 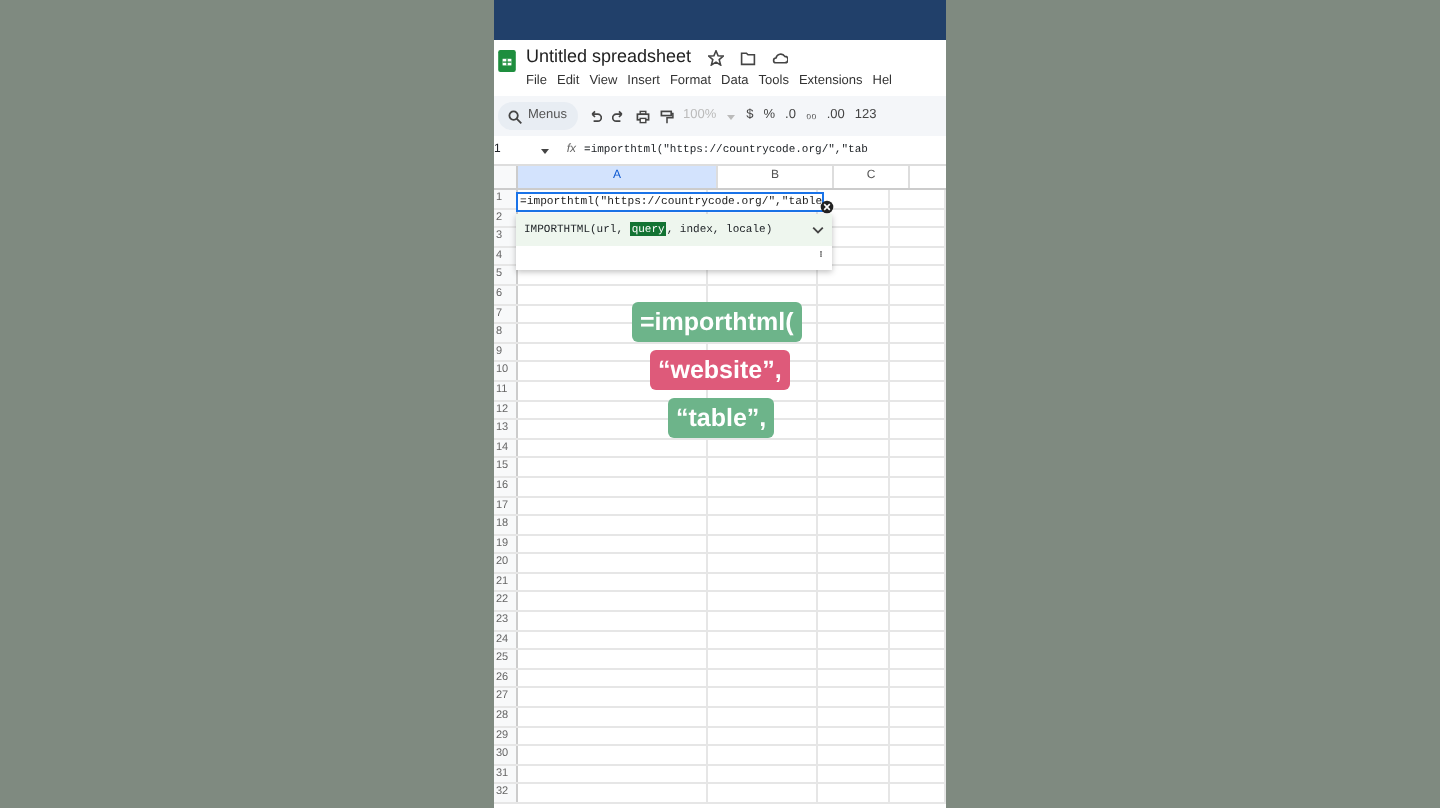 I want to click on undo-icon, so click(x=594, y=116).